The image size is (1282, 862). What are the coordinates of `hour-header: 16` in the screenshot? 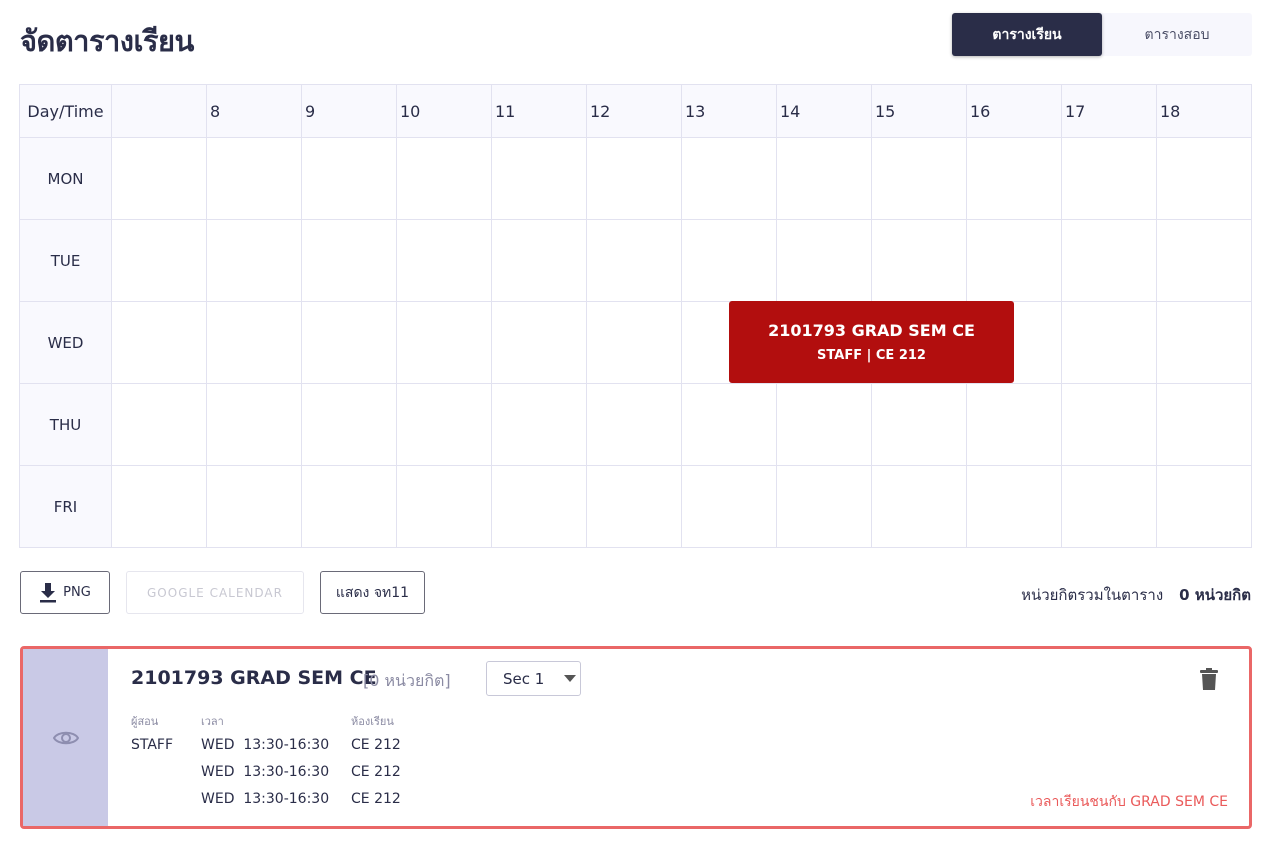 It's located at (1014, 111).